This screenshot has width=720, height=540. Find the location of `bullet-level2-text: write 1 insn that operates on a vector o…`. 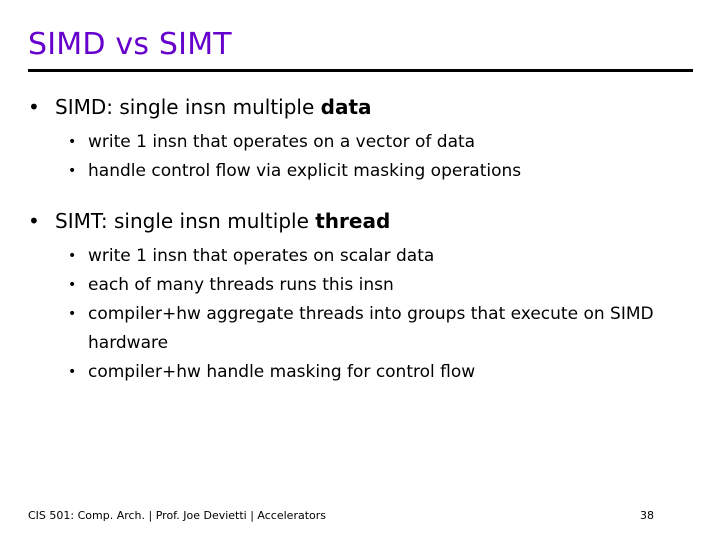

bullet-level2-text: write 1 insn that operates on a vector o… is located at coordinates (282, 142).